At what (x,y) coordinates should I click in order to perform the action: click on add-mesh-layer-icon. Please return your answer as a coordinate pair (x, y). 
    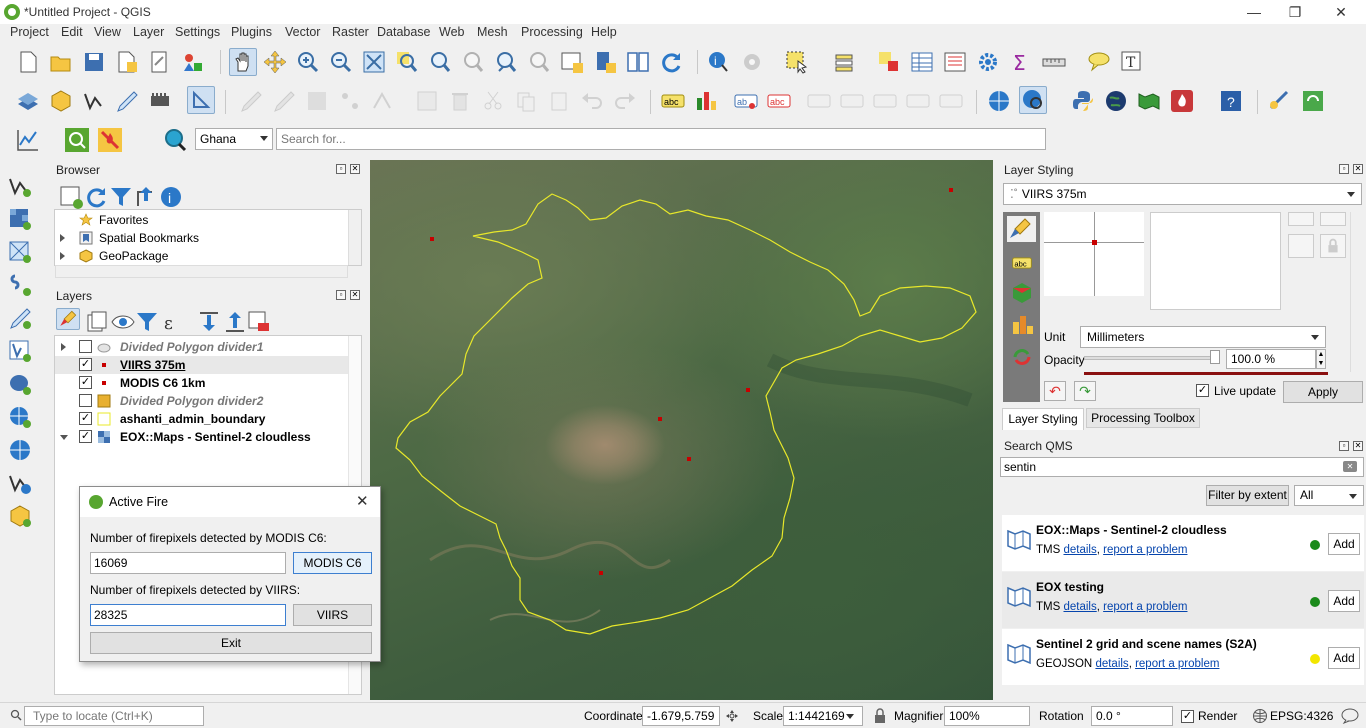
    Looking at the image, I should click on (20, 252).